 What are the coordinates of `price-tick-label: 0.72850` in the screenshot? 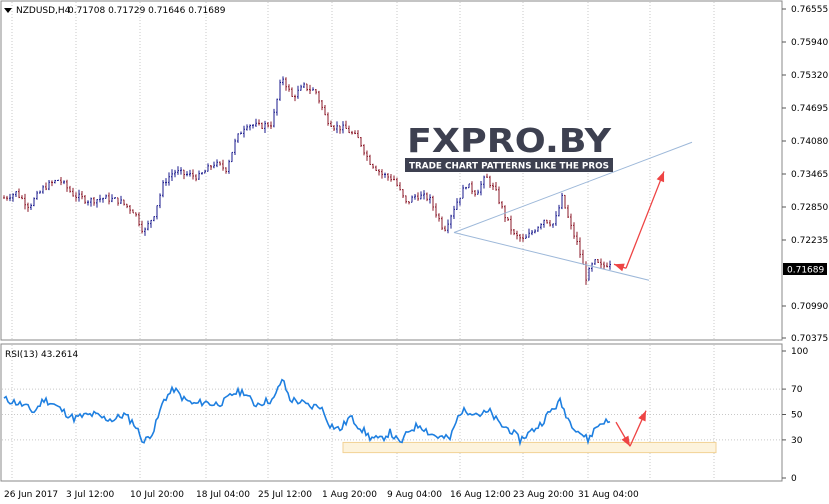 It's located at (809, 208).